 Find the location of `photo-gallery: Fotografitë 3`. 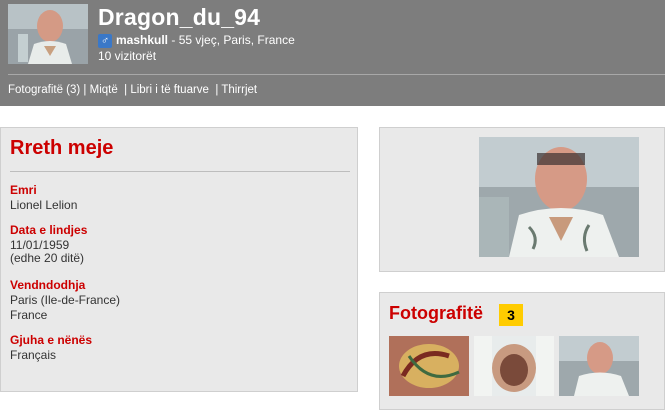

photo-gallery: Fotografitë 3 is located at coordinates (522, 351).